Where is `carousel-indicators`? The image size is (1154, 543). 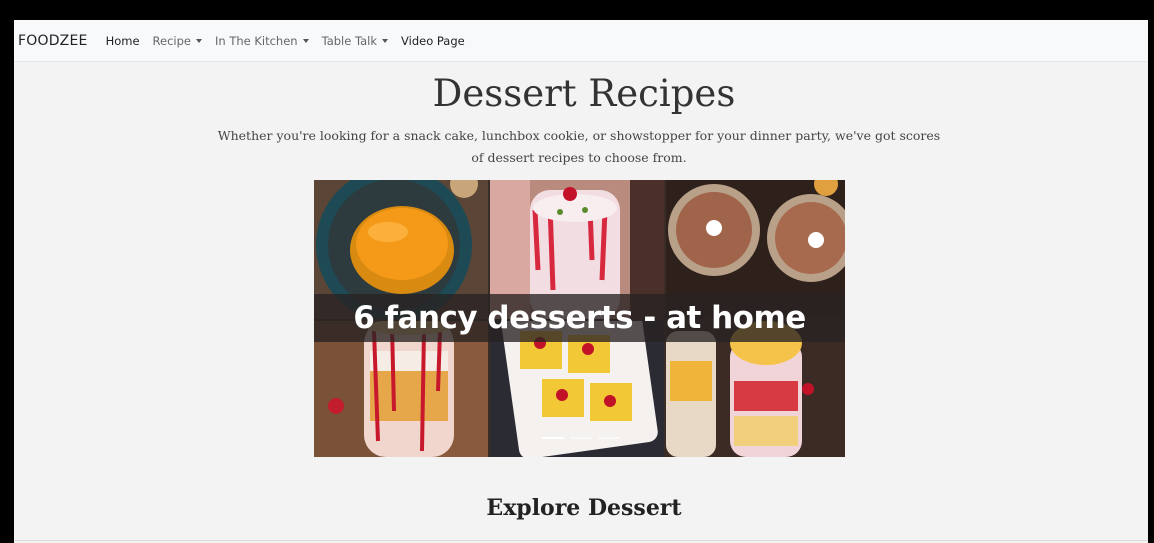
carousel-indicators is located at coordinates (582, 439).